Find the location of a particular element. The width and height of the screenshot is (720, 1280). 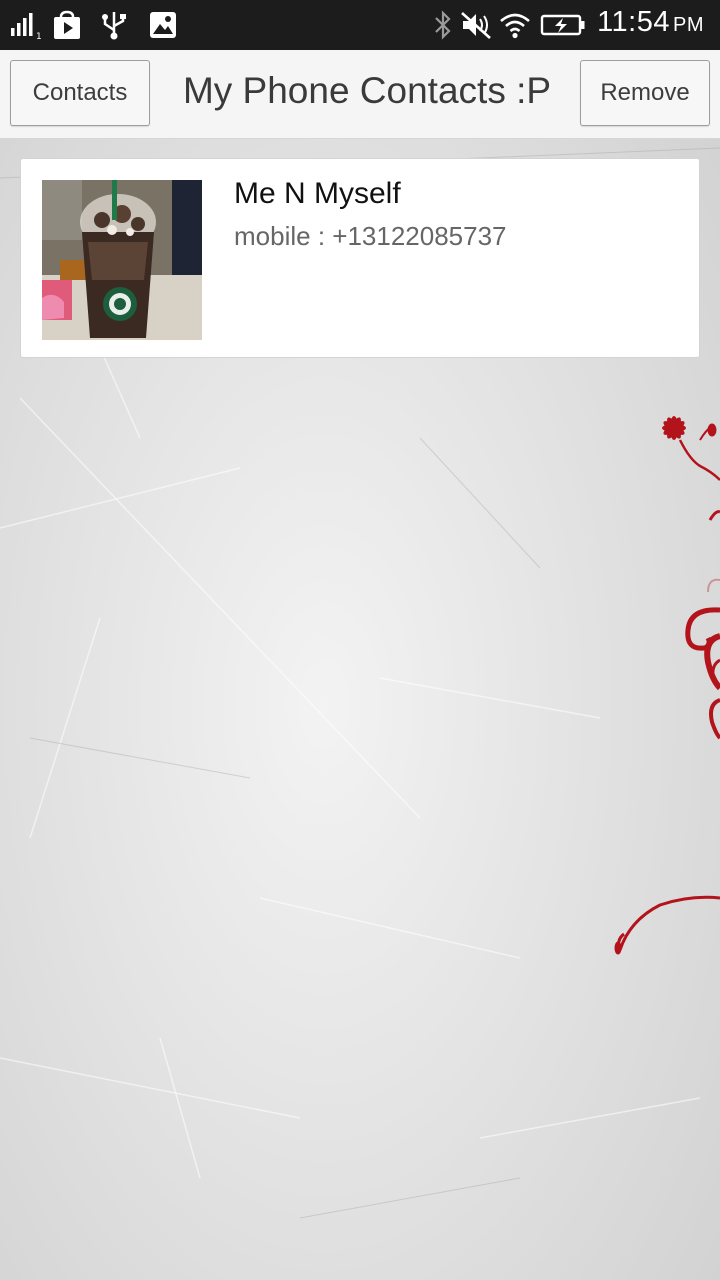

svg-text: 1 is located at coordinates (39, 36).